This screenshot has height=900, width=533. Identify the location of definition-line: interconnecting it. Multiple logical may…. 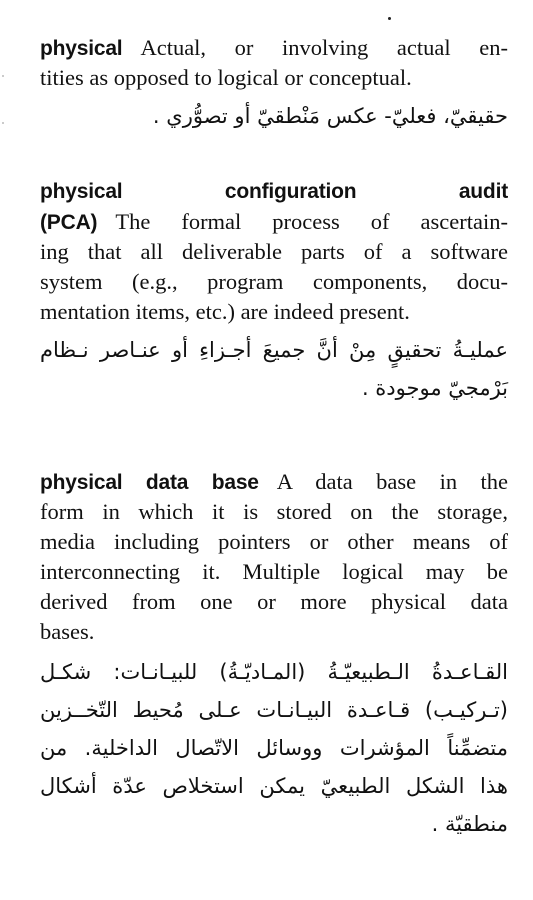
(274, 571).